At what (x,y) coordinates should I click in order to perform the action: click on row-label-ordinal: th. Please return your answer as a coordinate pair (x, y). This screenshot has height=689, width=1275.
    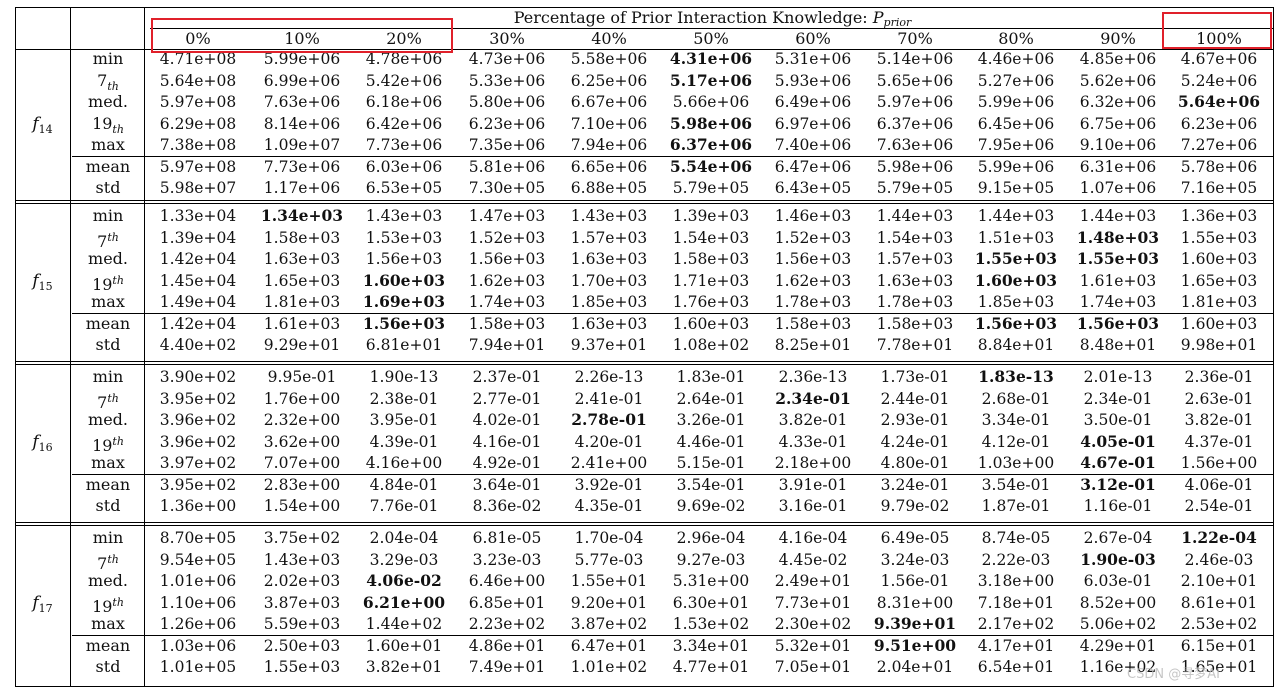
    Looking at the image, I should click on (113, 237).